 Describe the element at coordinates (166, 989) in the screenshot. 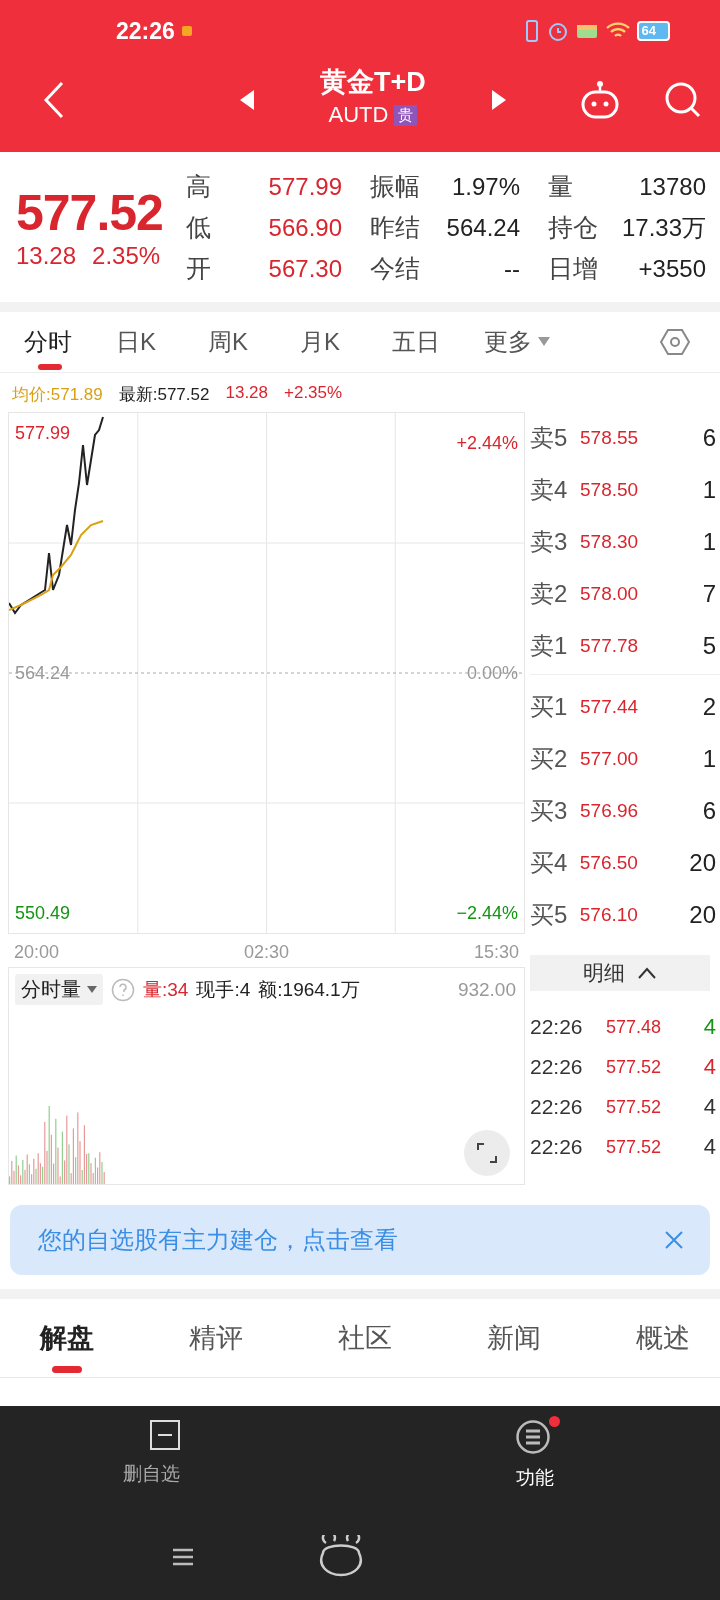

I see `volume-value: 量:34` at that location.